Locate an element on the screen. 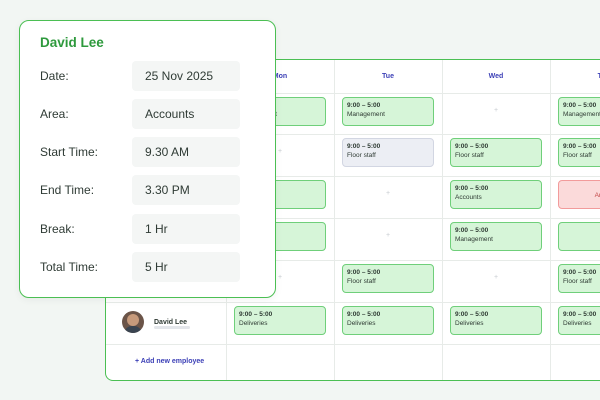  break-label: Break: is located at coordinates (57, 229).